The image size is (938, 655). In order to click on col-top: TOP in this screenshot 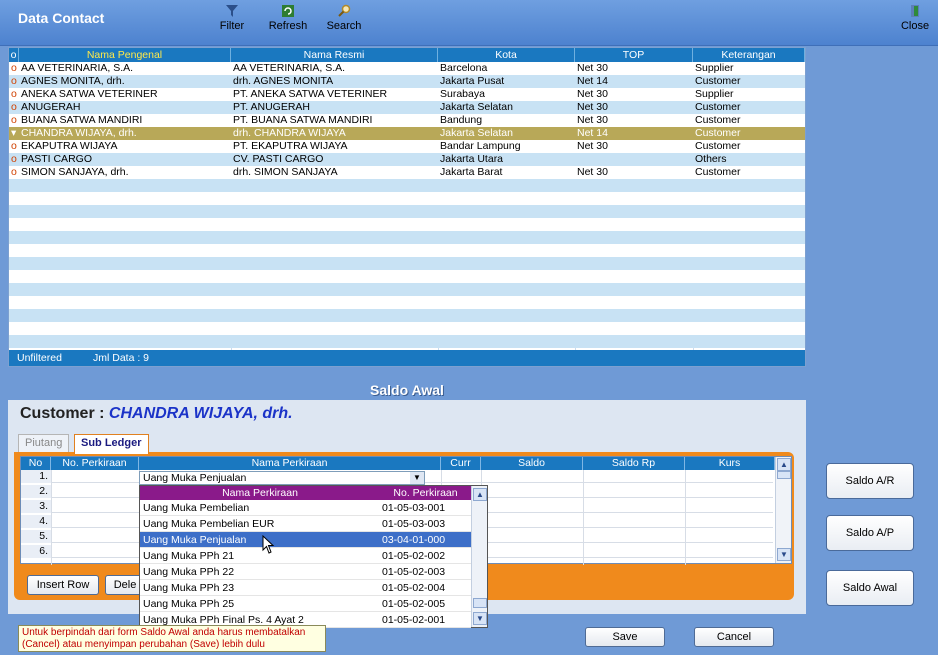, I will do `click(634, 55)`.